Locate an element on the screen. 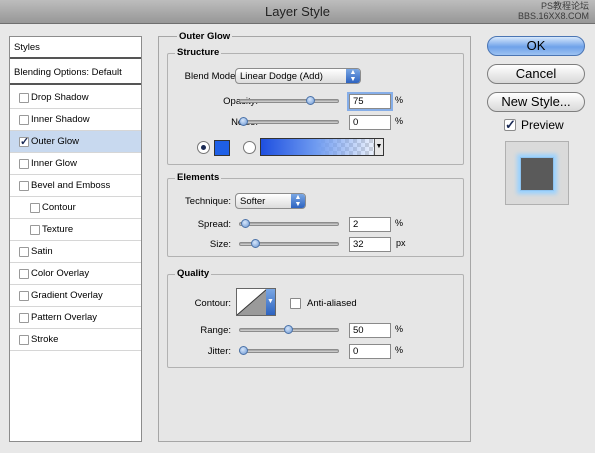 The width and height of the screenshot is (595, 453). antialiased-label: Anti-aliased is located at coordinates (332, 303).